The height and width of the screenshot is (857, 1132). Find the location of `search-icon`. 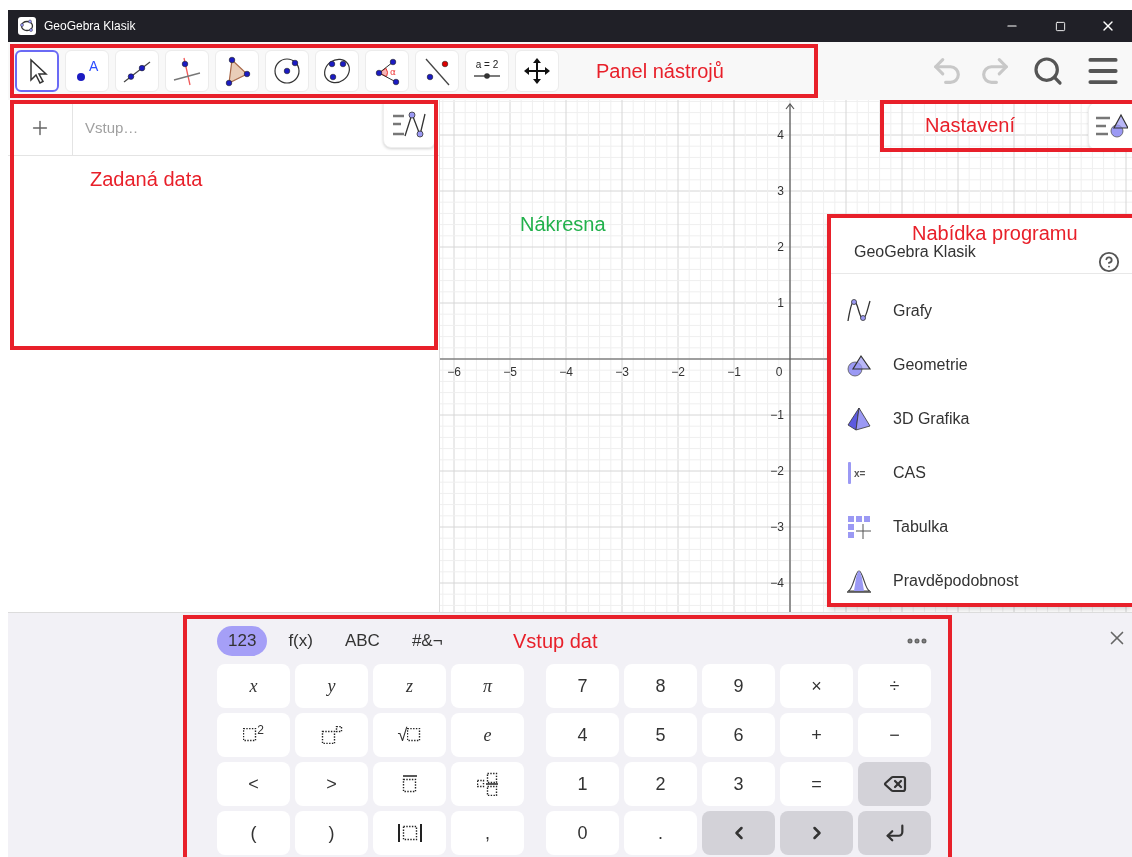

search-icon is located at coordinates (1048, 71).